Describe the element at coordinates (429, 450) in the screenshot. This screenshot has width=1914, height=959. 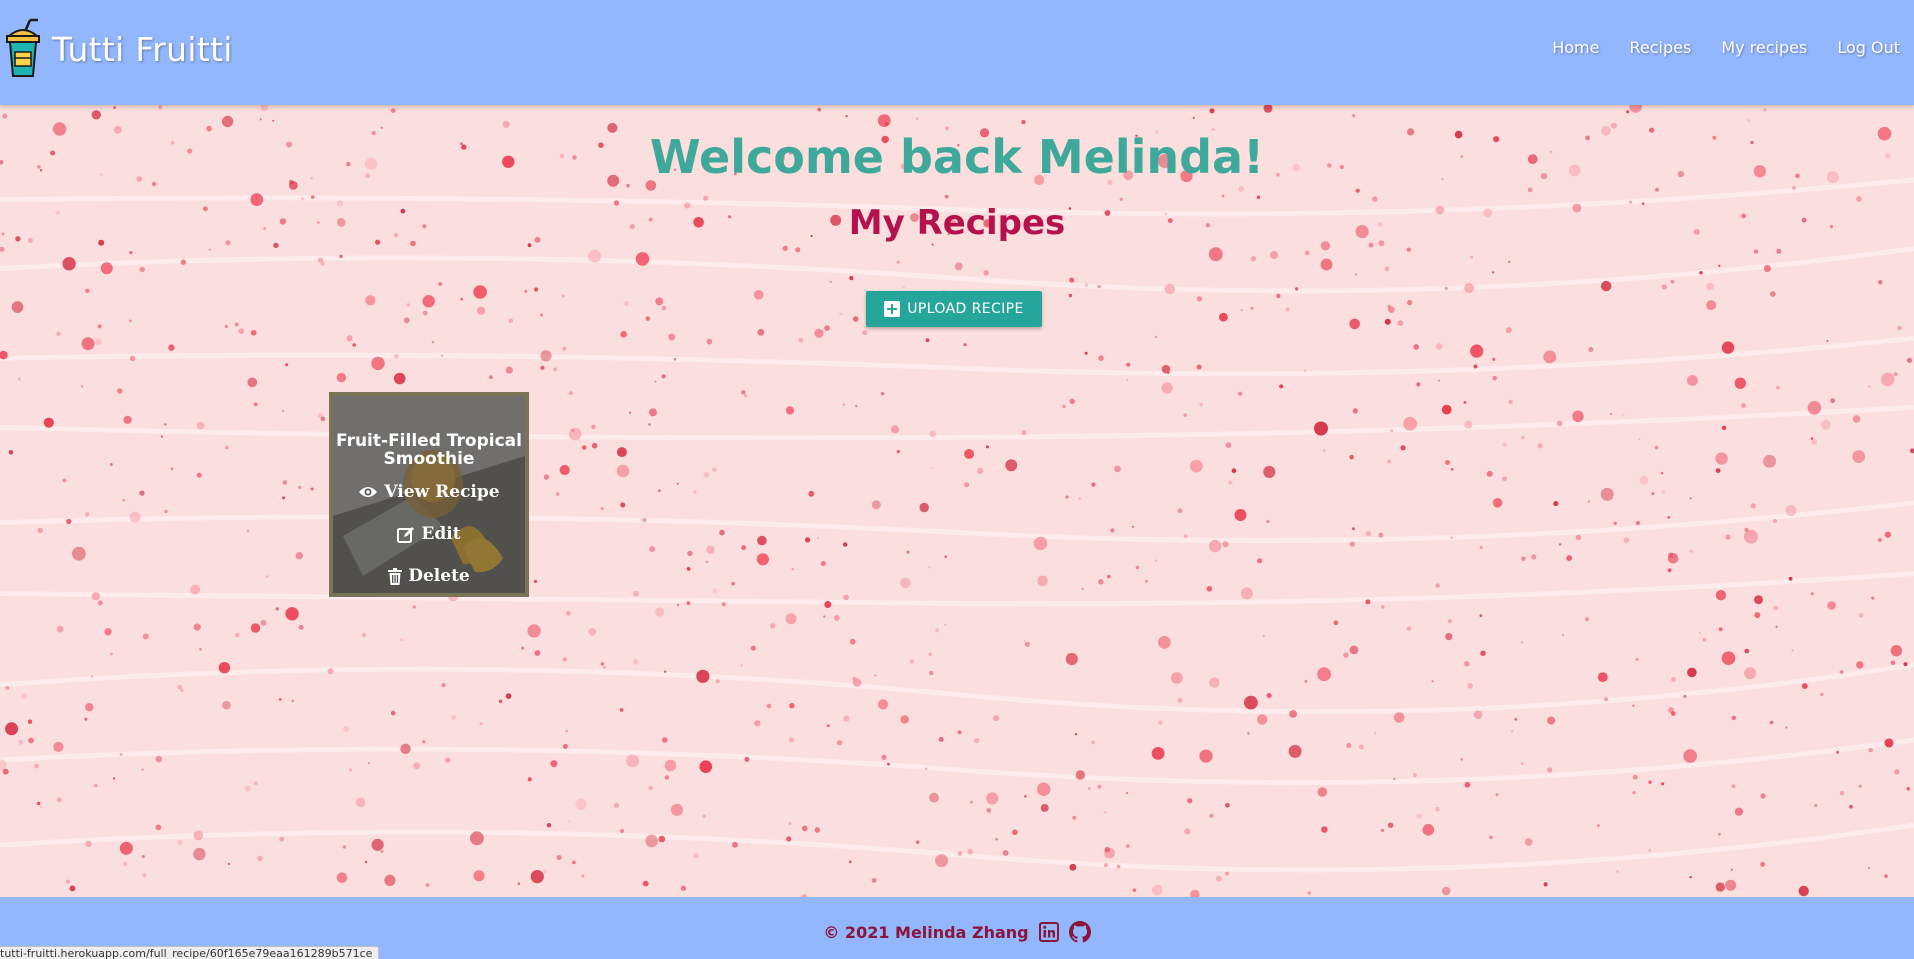
I see `recipe-title: Fruit-Filled Tropical Smoothie` at that location.